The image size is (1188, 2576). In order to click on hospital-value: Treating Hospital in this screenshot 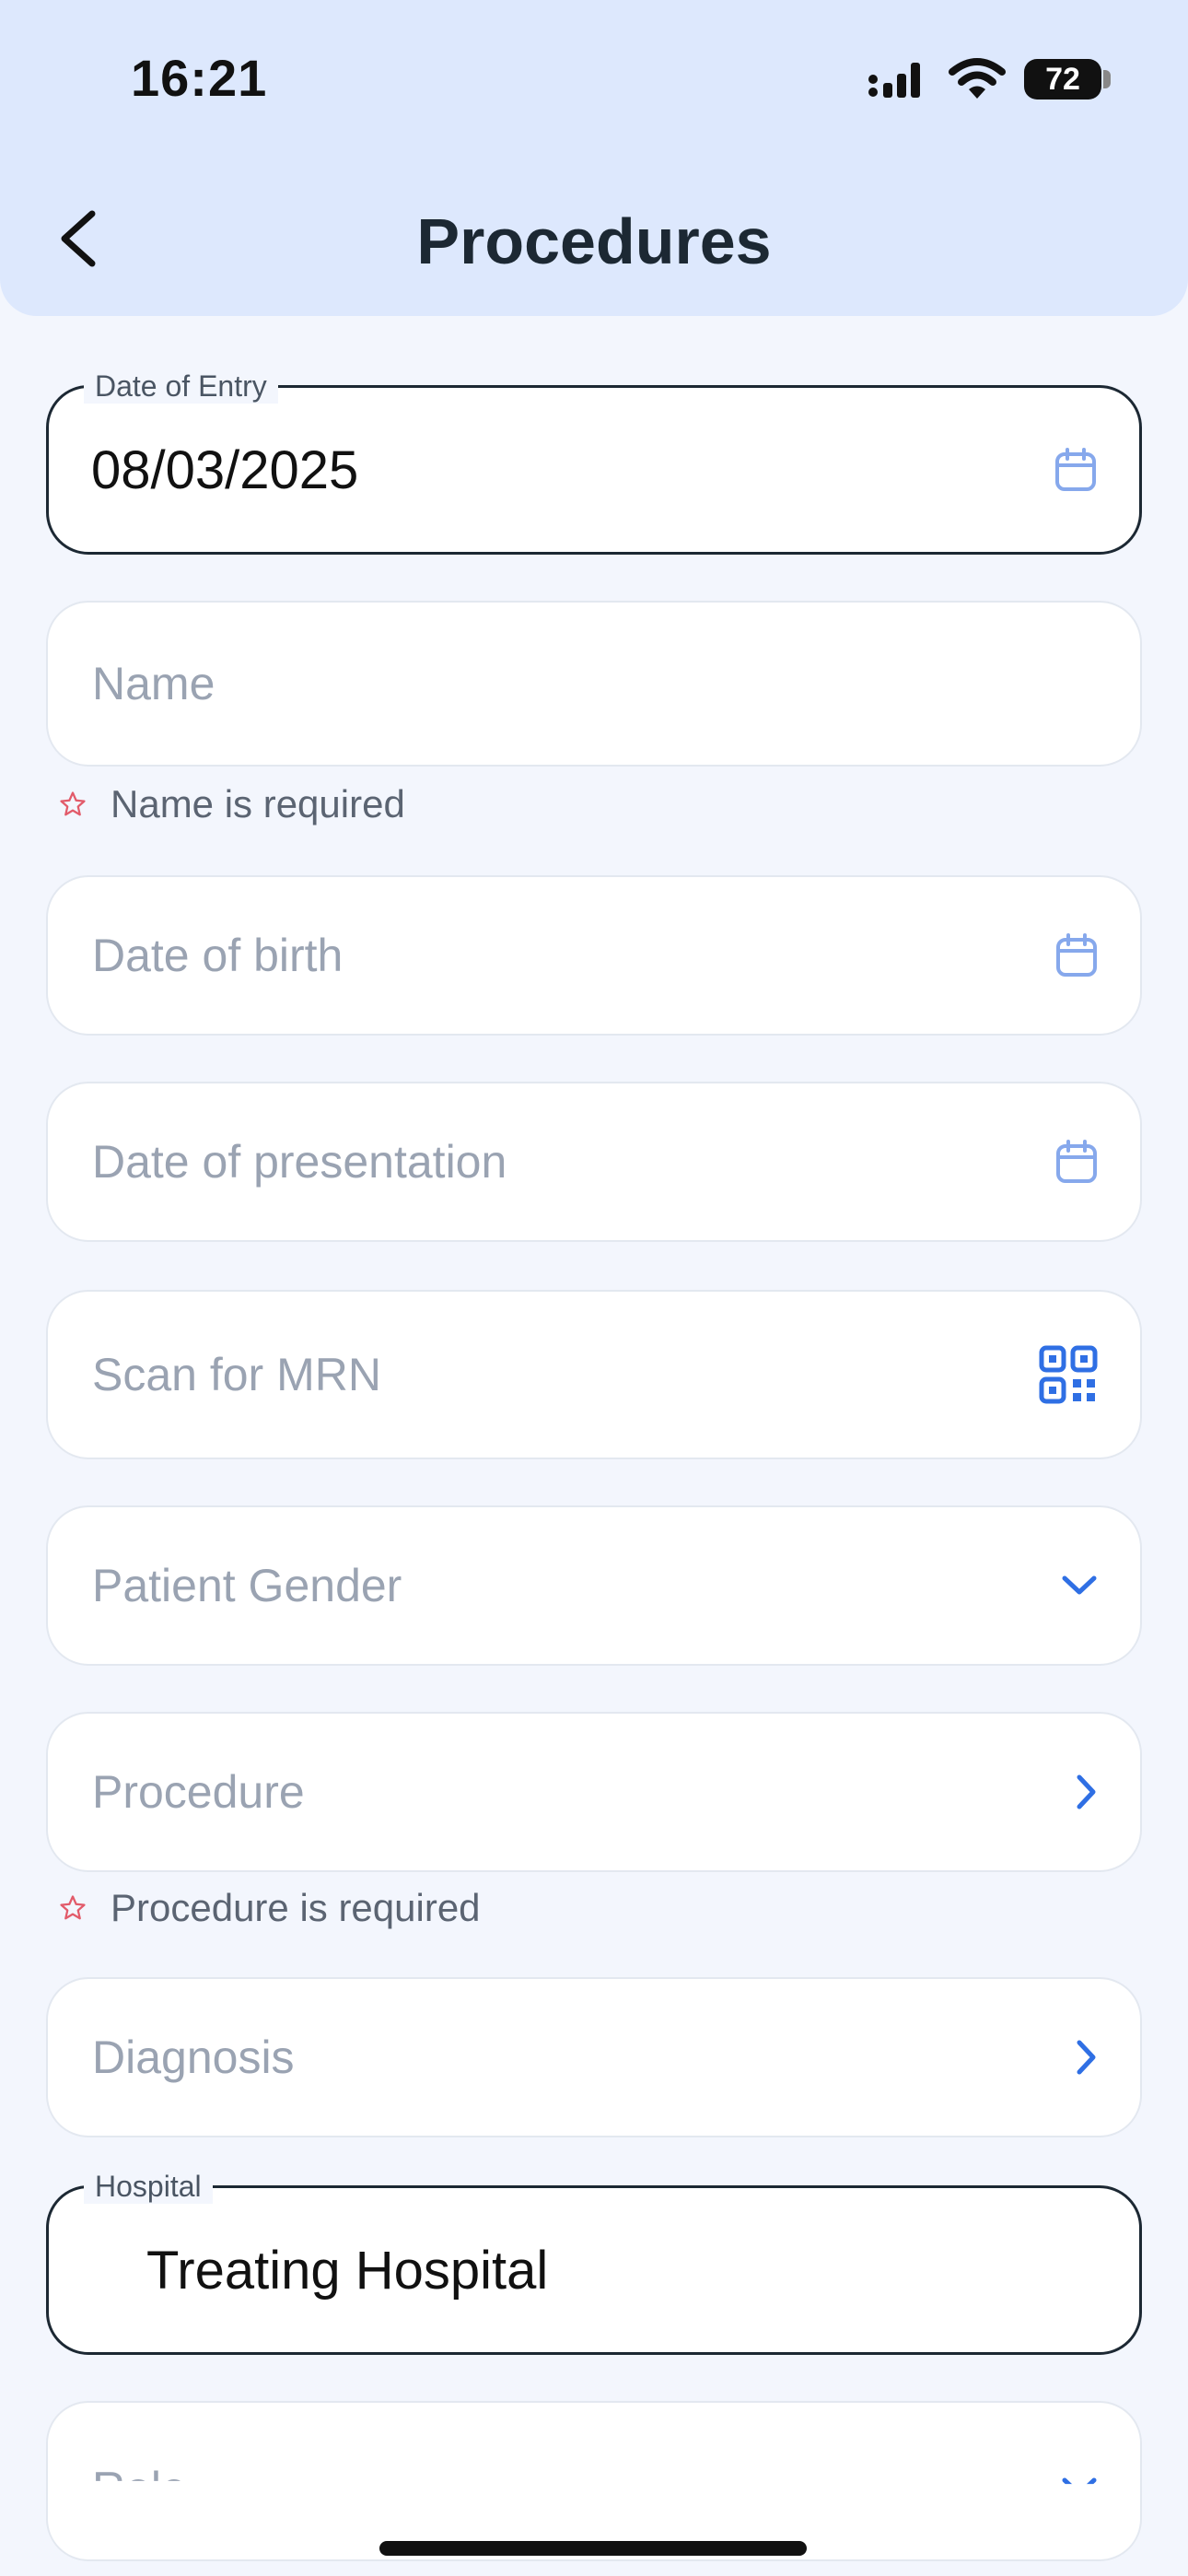, I will do `click(347, 2270)`.